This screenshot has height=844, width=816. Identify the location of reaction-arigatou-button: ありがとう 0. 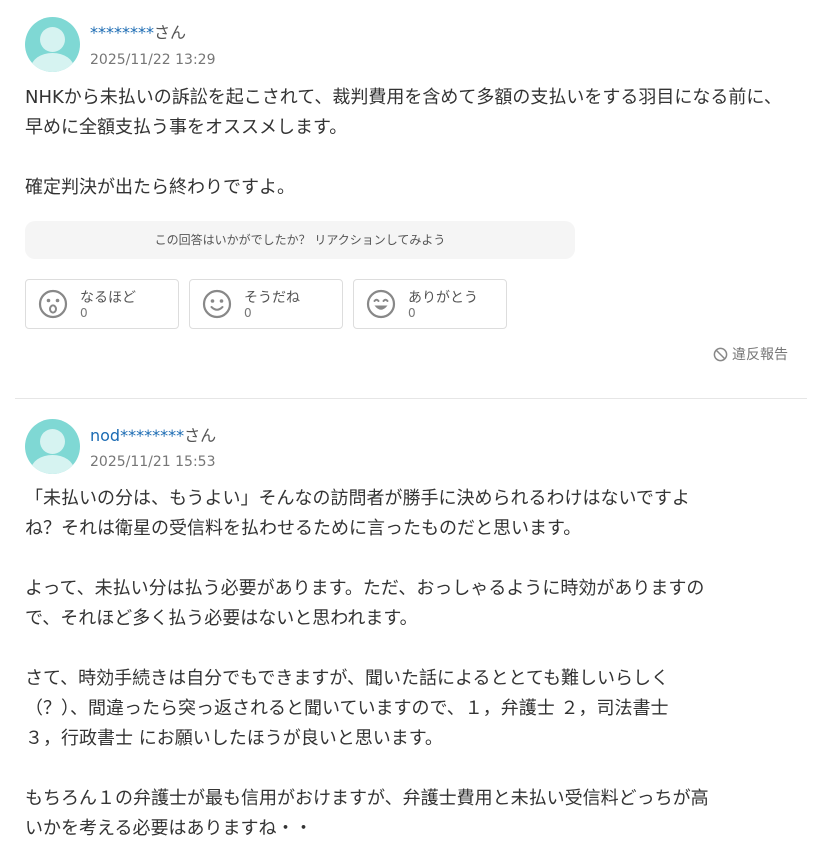
(430, 304).